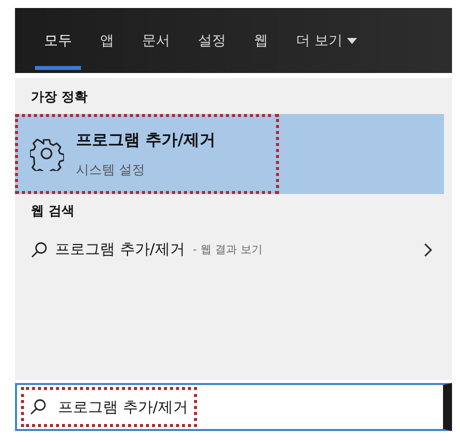 This screenshot has width=460, height=442. Describe the element at coordinates (58, 40) in the screenshot. I see `tab: 모두` at that location.